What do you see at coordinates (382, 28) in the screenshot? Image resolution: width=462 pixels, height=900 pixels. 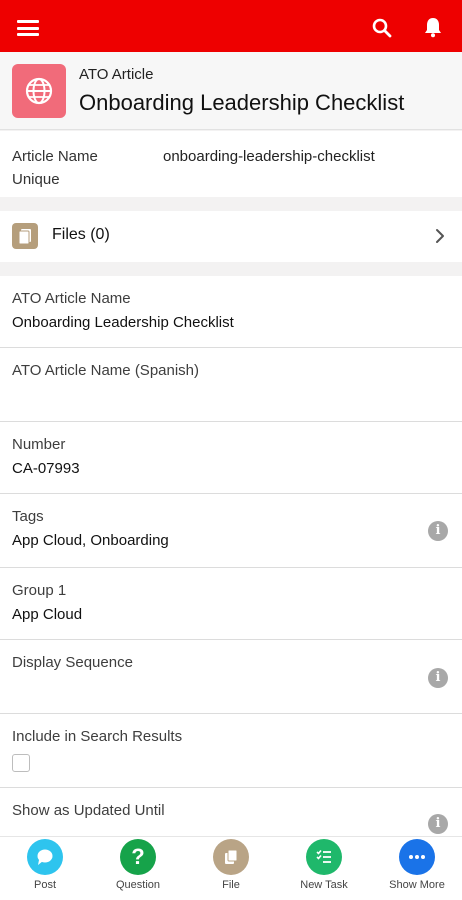 I see `search-icon` at bounding box center [382, 28].